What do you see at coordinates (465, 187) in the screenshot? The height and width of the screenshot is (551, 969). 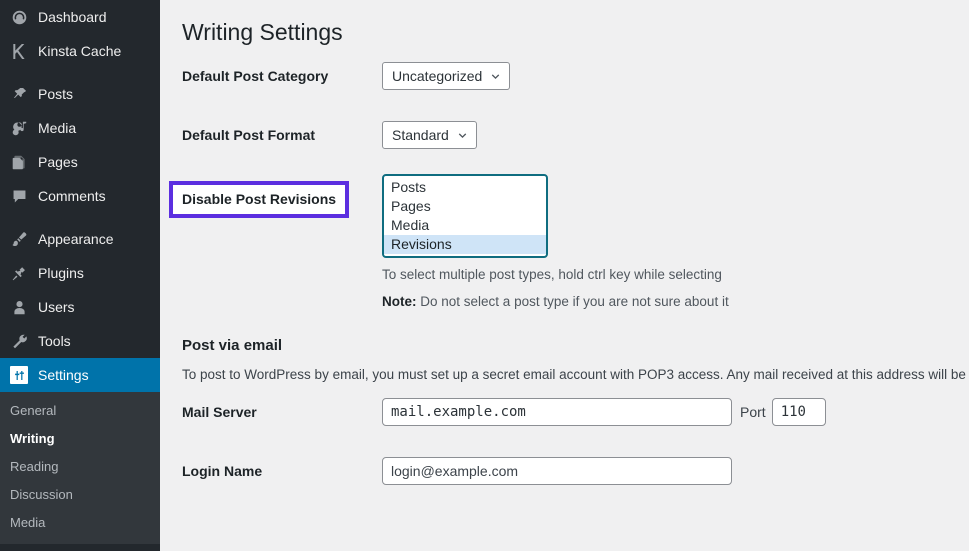 I see `listbox-option-posts: Posts` at bounding box center [465, 187].